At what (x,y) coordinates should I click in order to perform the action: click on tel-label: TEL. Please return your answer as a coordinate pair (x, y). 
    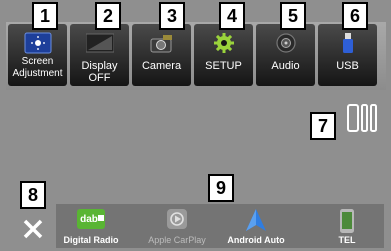
    Looking at the image, I should click on (347, 240).